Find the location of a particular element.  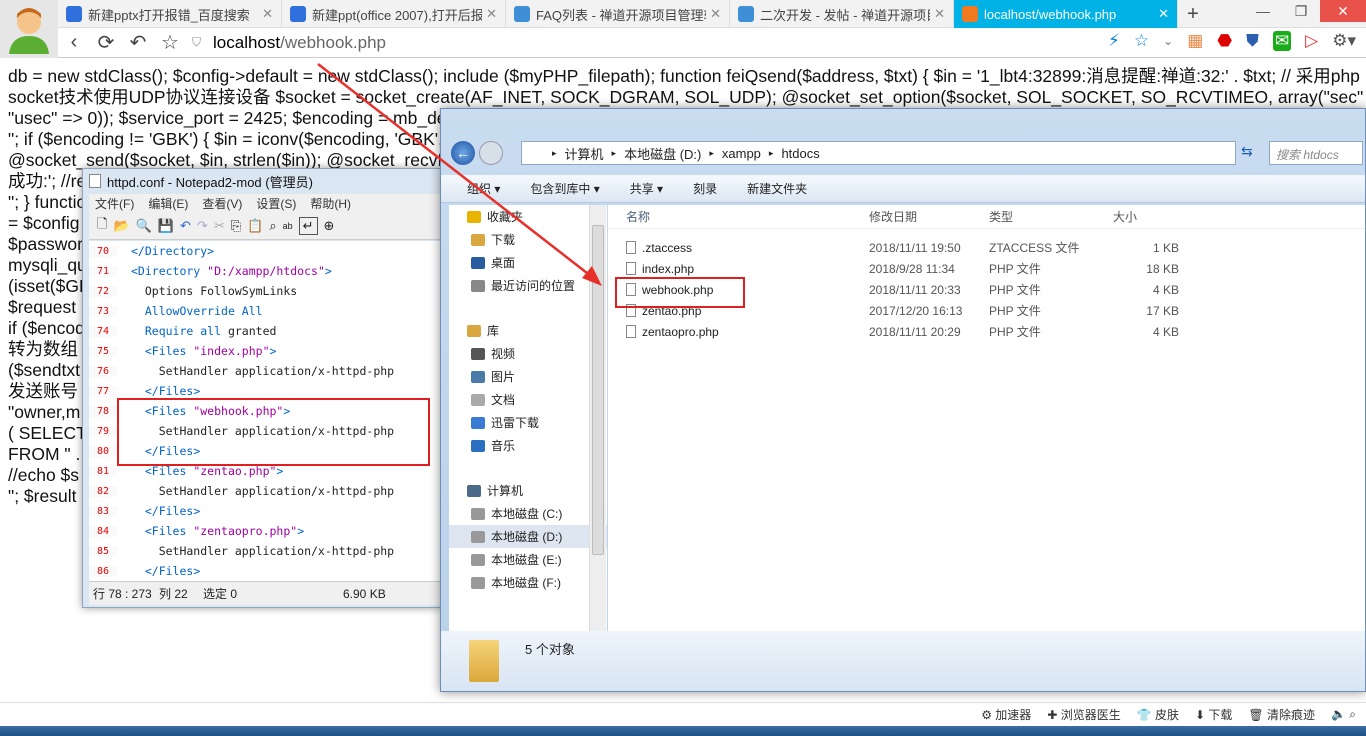

status-item: ⬇ 下载 is located at coordinates (1213, 714).